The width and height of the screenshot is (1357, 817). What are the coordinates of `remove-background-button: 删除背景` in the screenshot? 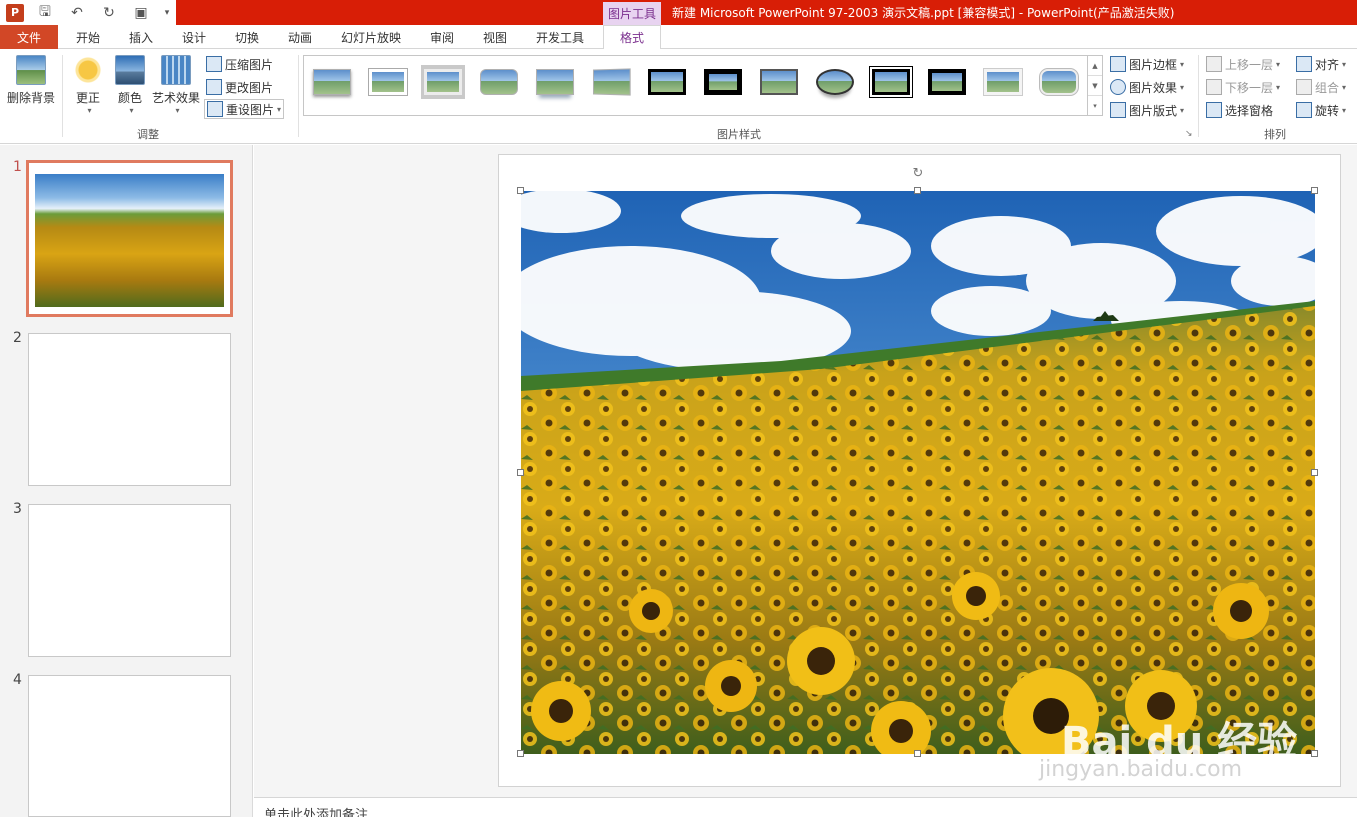 It's located at (31, 80).